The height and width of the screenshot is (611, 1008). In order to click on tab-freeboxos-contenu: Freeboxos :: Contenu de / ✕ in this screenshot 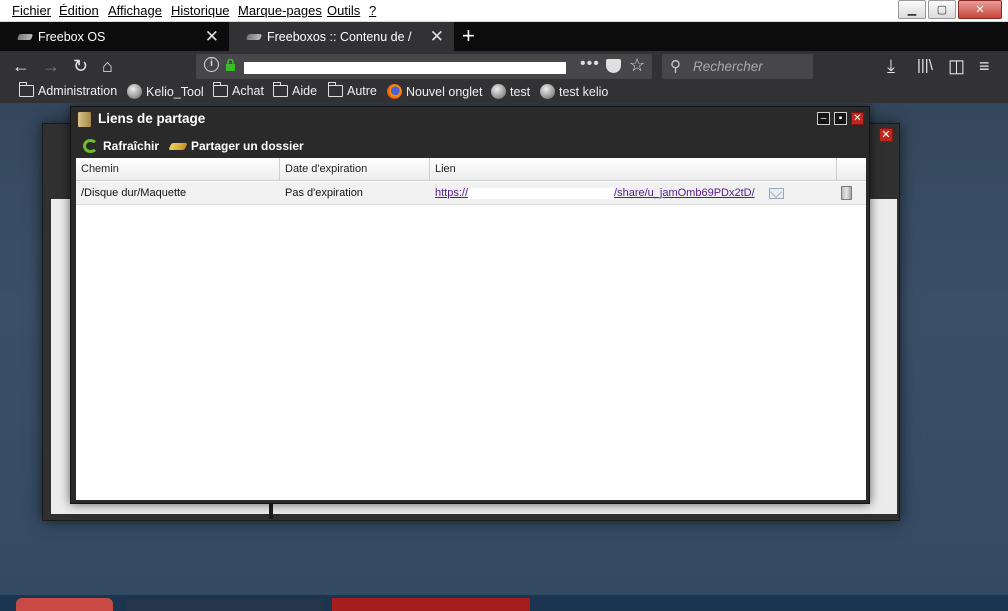, I will do `click(341, 36)`.